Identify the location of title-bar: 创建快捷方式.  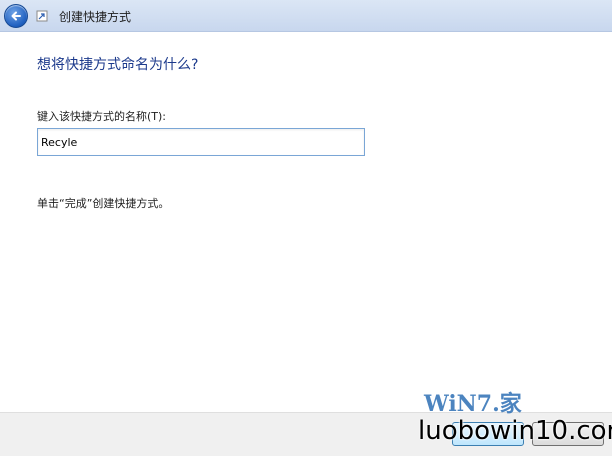
(306, 16).